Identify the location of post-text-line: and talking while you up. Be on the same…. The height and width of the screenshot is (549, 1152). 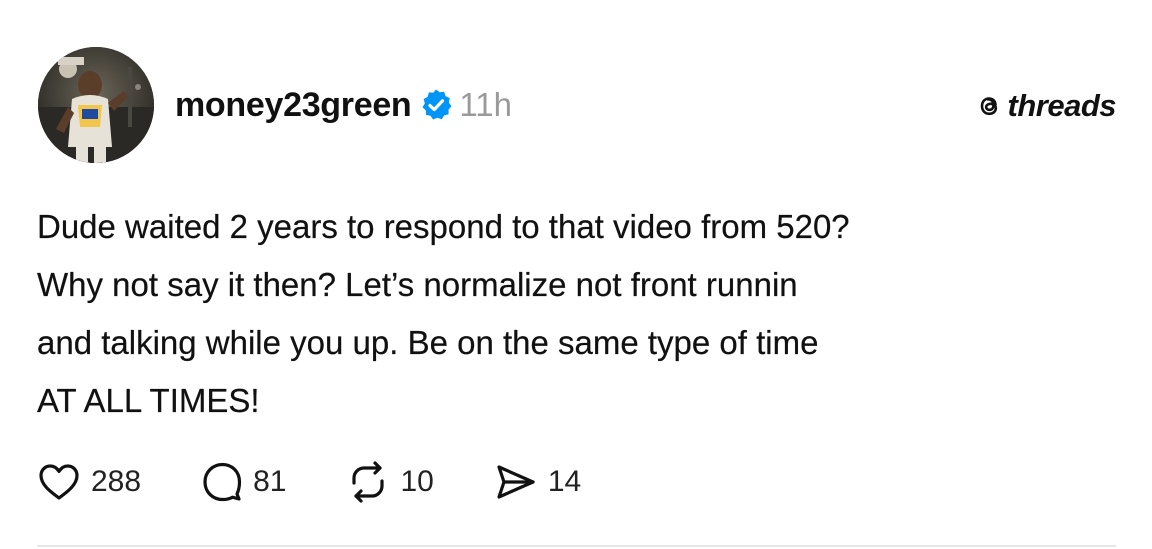
(428, 342).